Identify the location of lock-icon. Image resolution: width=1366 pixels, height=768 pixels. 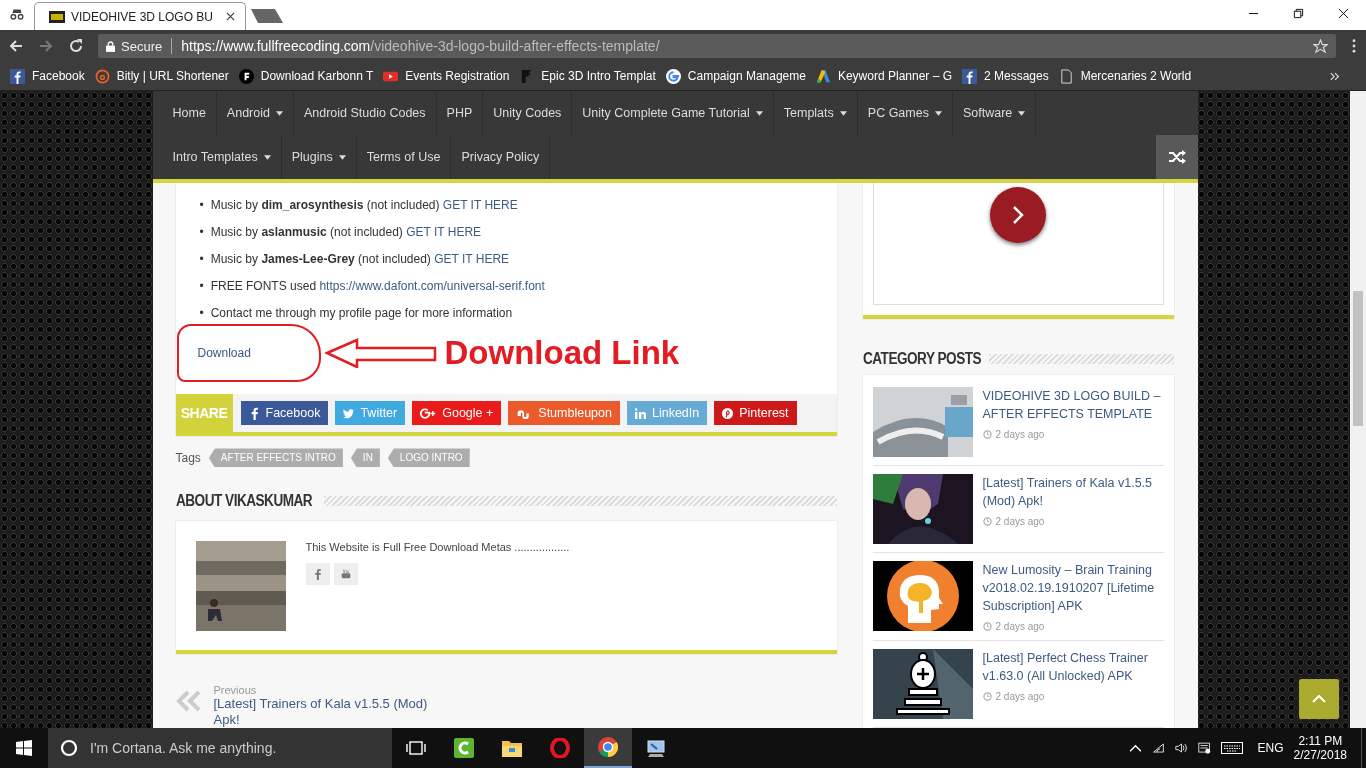
(110, 46).